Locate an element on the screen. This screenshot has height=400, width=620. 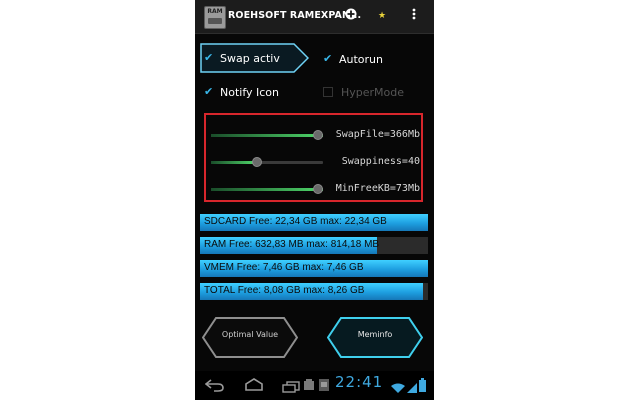
vmem-memory-text: VMEM Free: 7,46 GB max: 7,46 GB is located at coordinates (284, 267).